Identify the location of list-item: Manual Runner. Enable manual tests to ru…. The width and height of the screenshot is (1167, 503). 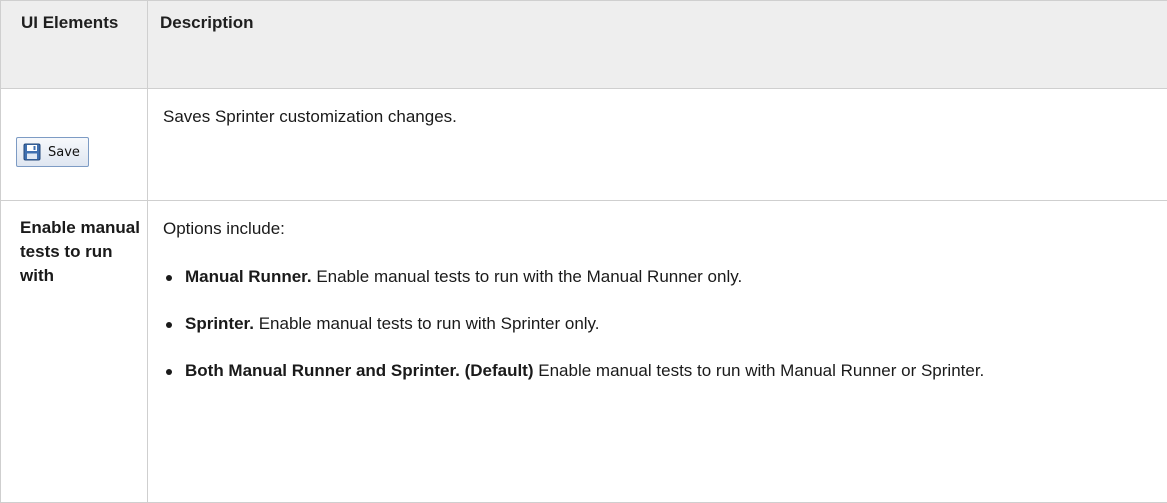
(659, 277).